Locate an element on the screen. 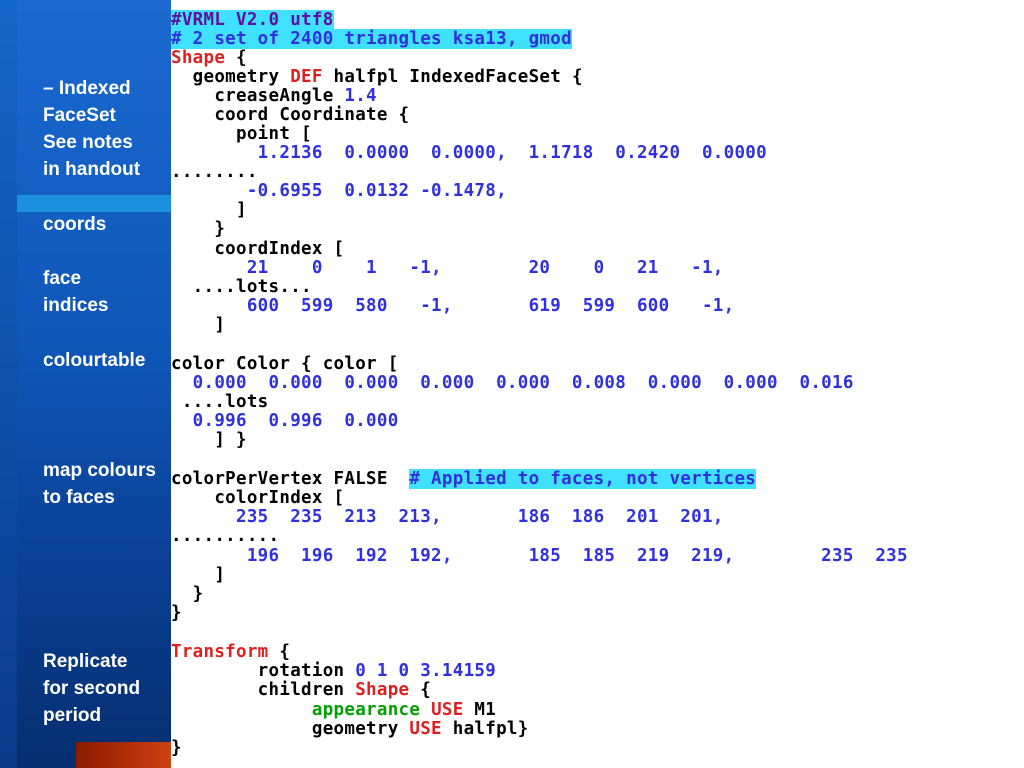  note-indexed-faceset: – Indexed FaceSet See notes in handout is located at coordinates (92, 129).